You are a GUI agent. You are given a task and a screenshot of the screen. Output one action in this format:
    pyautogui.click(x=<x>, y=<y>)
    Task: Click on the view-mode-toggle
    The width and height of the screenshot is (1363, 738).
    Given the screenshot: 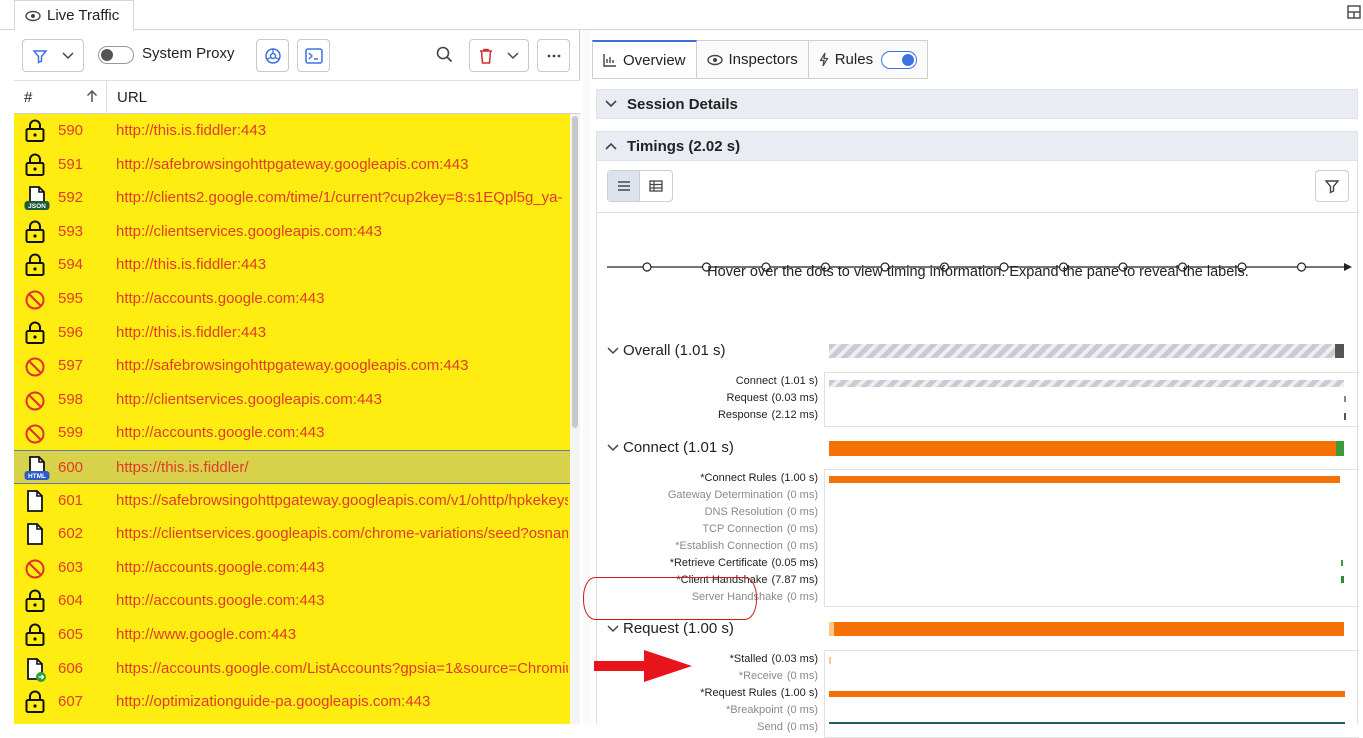 What is the action you would take?
    pyautogui.click(x=640, y=186)
    